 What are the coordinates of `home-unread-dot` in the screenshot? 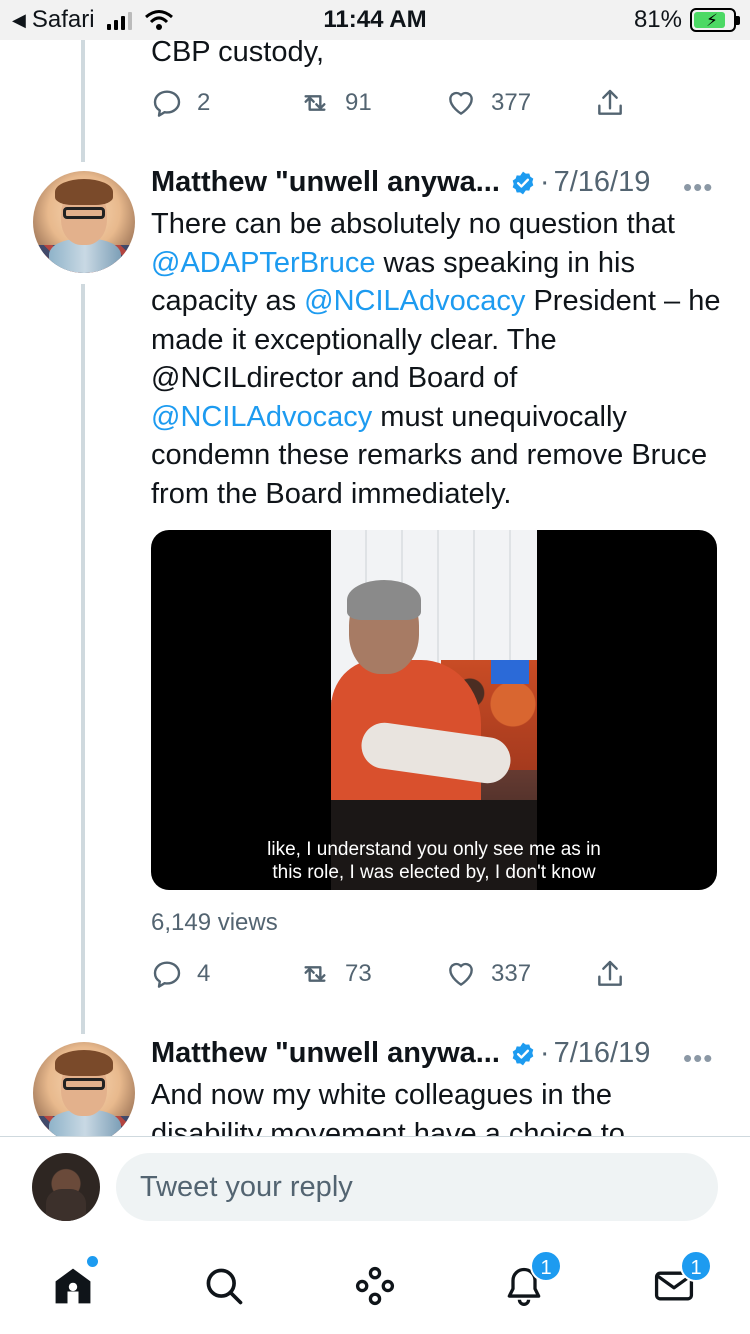 It's located at (92, 1261).